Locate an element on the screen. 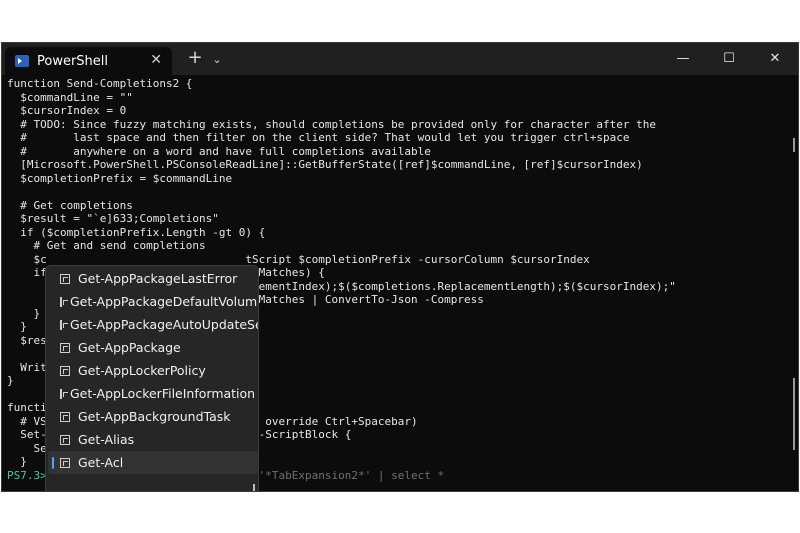 Image resolution: width=800 pixels, height=533 pixels. code-line: # Get completions is located at coordinates (70, 205).